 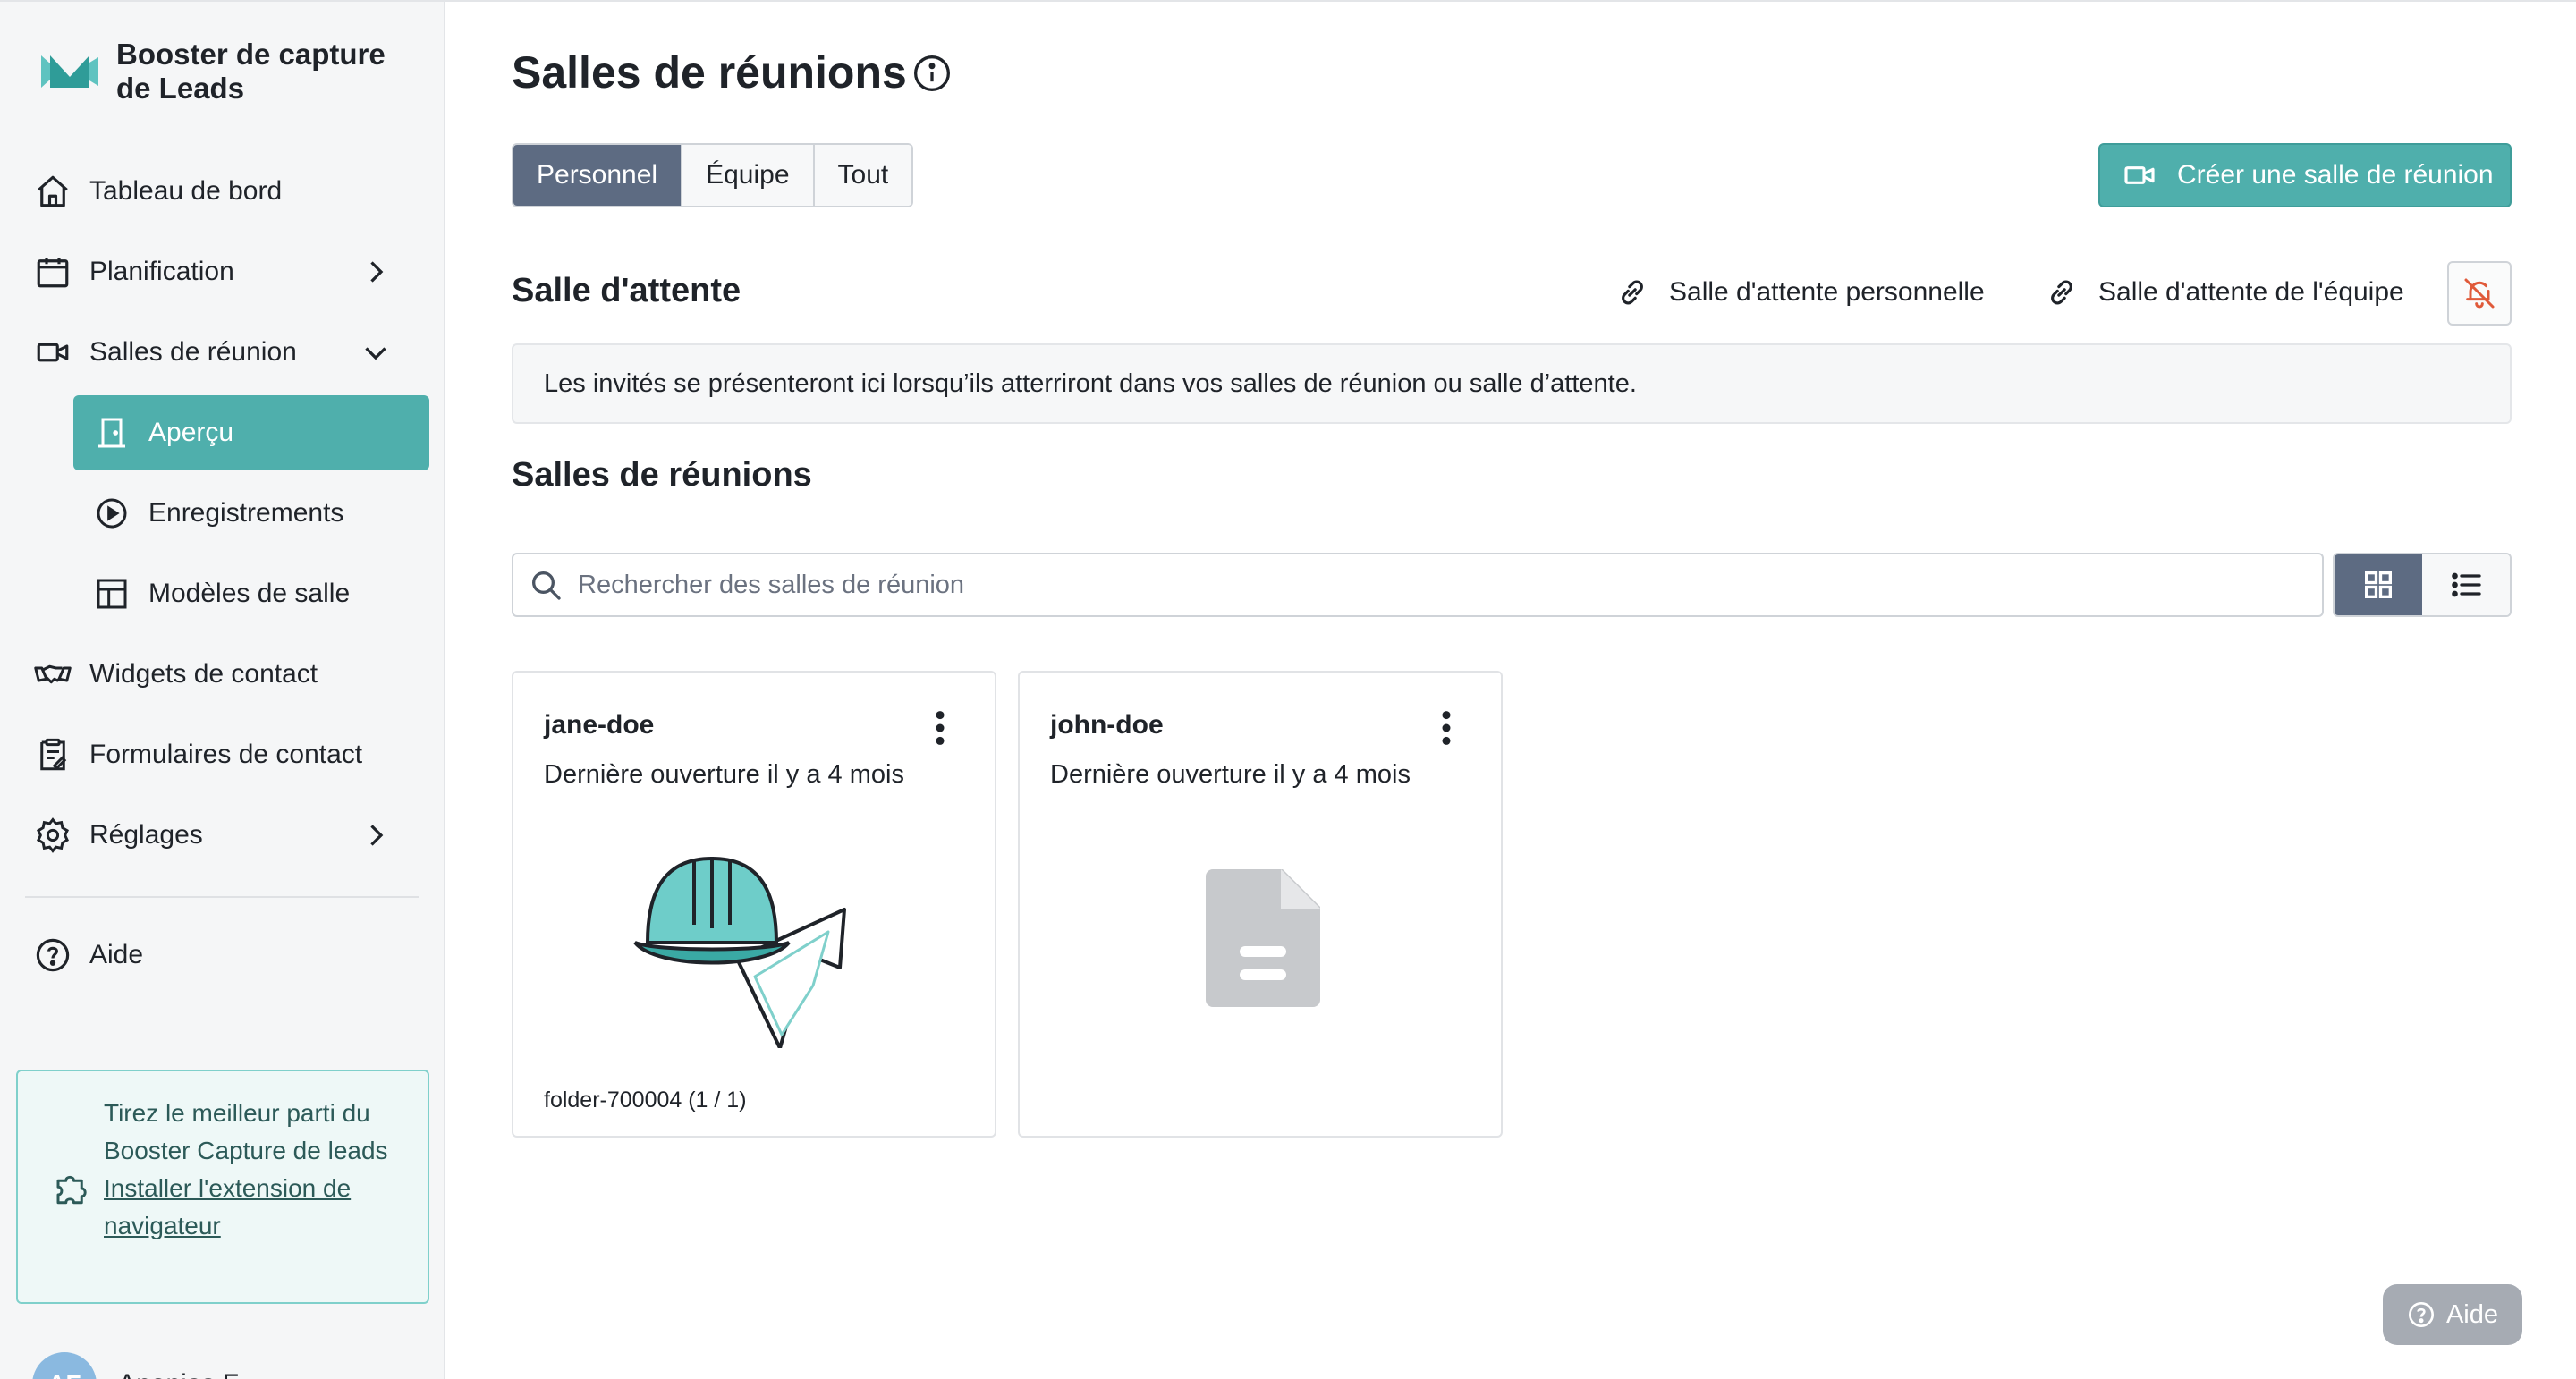 What do you see at coordinates (52, 754) in the screenshot?
I see `form-icon` at bounding box center [52, 754].